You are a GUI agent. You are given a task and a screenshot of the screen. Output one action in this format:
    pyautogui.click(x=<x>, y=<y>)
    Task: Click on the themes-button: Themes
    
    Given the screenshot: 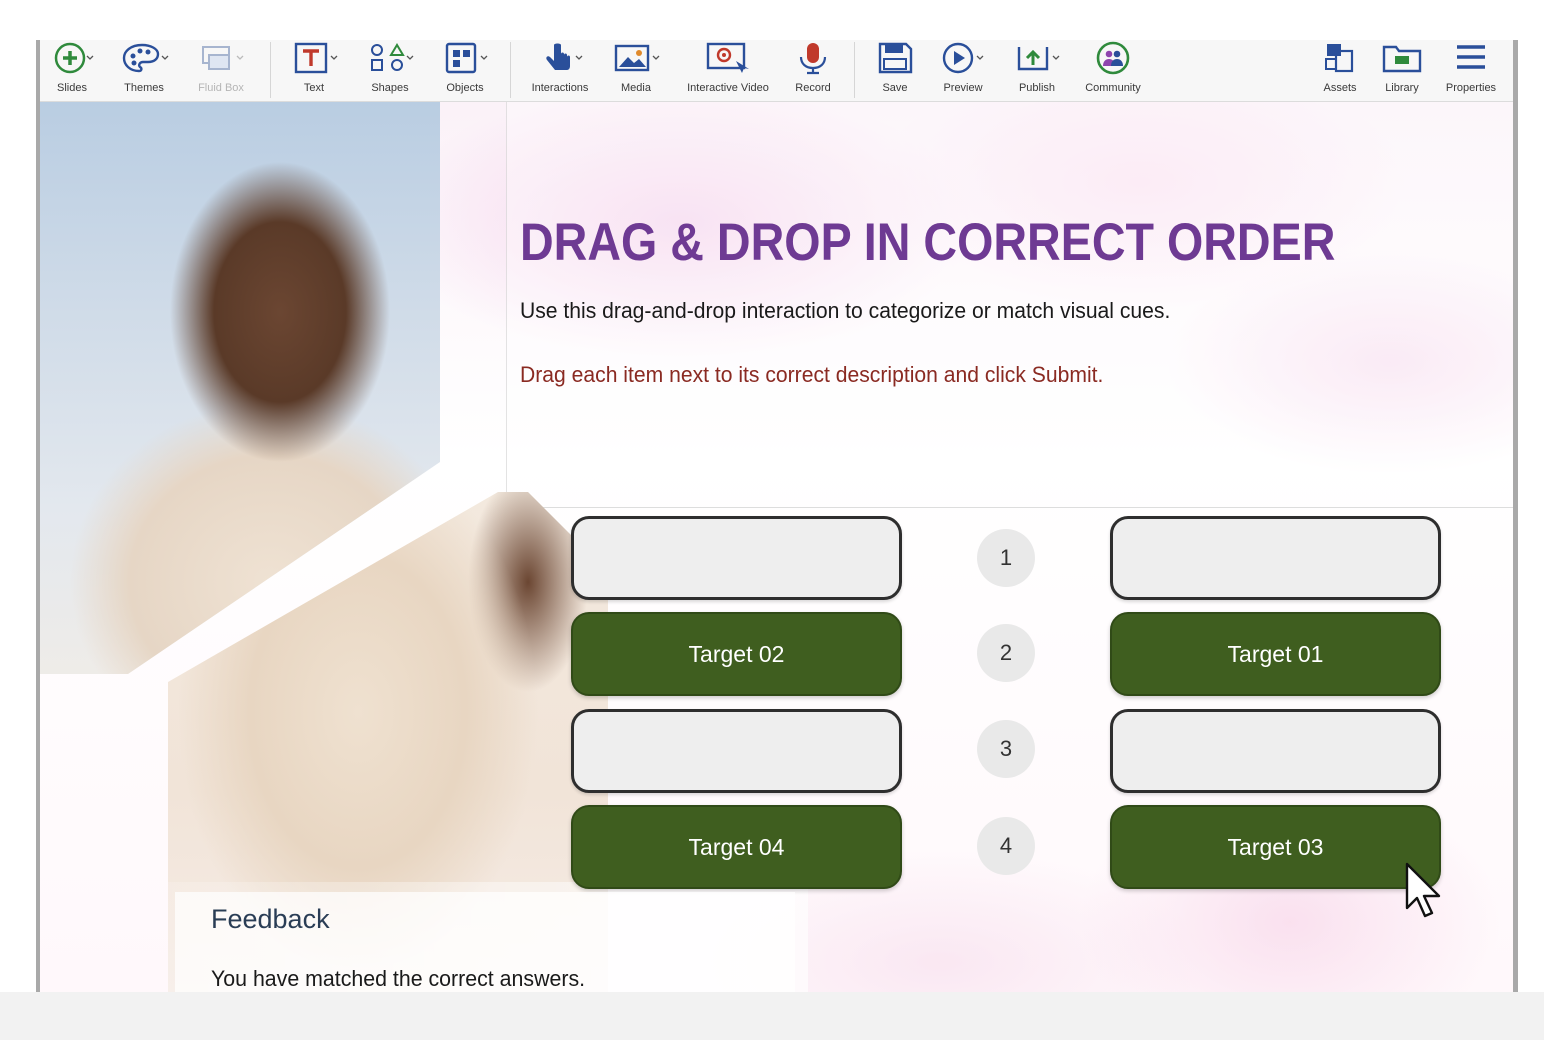 What is the action you would take?
    pyautogui.click(x=144, y=71)
    